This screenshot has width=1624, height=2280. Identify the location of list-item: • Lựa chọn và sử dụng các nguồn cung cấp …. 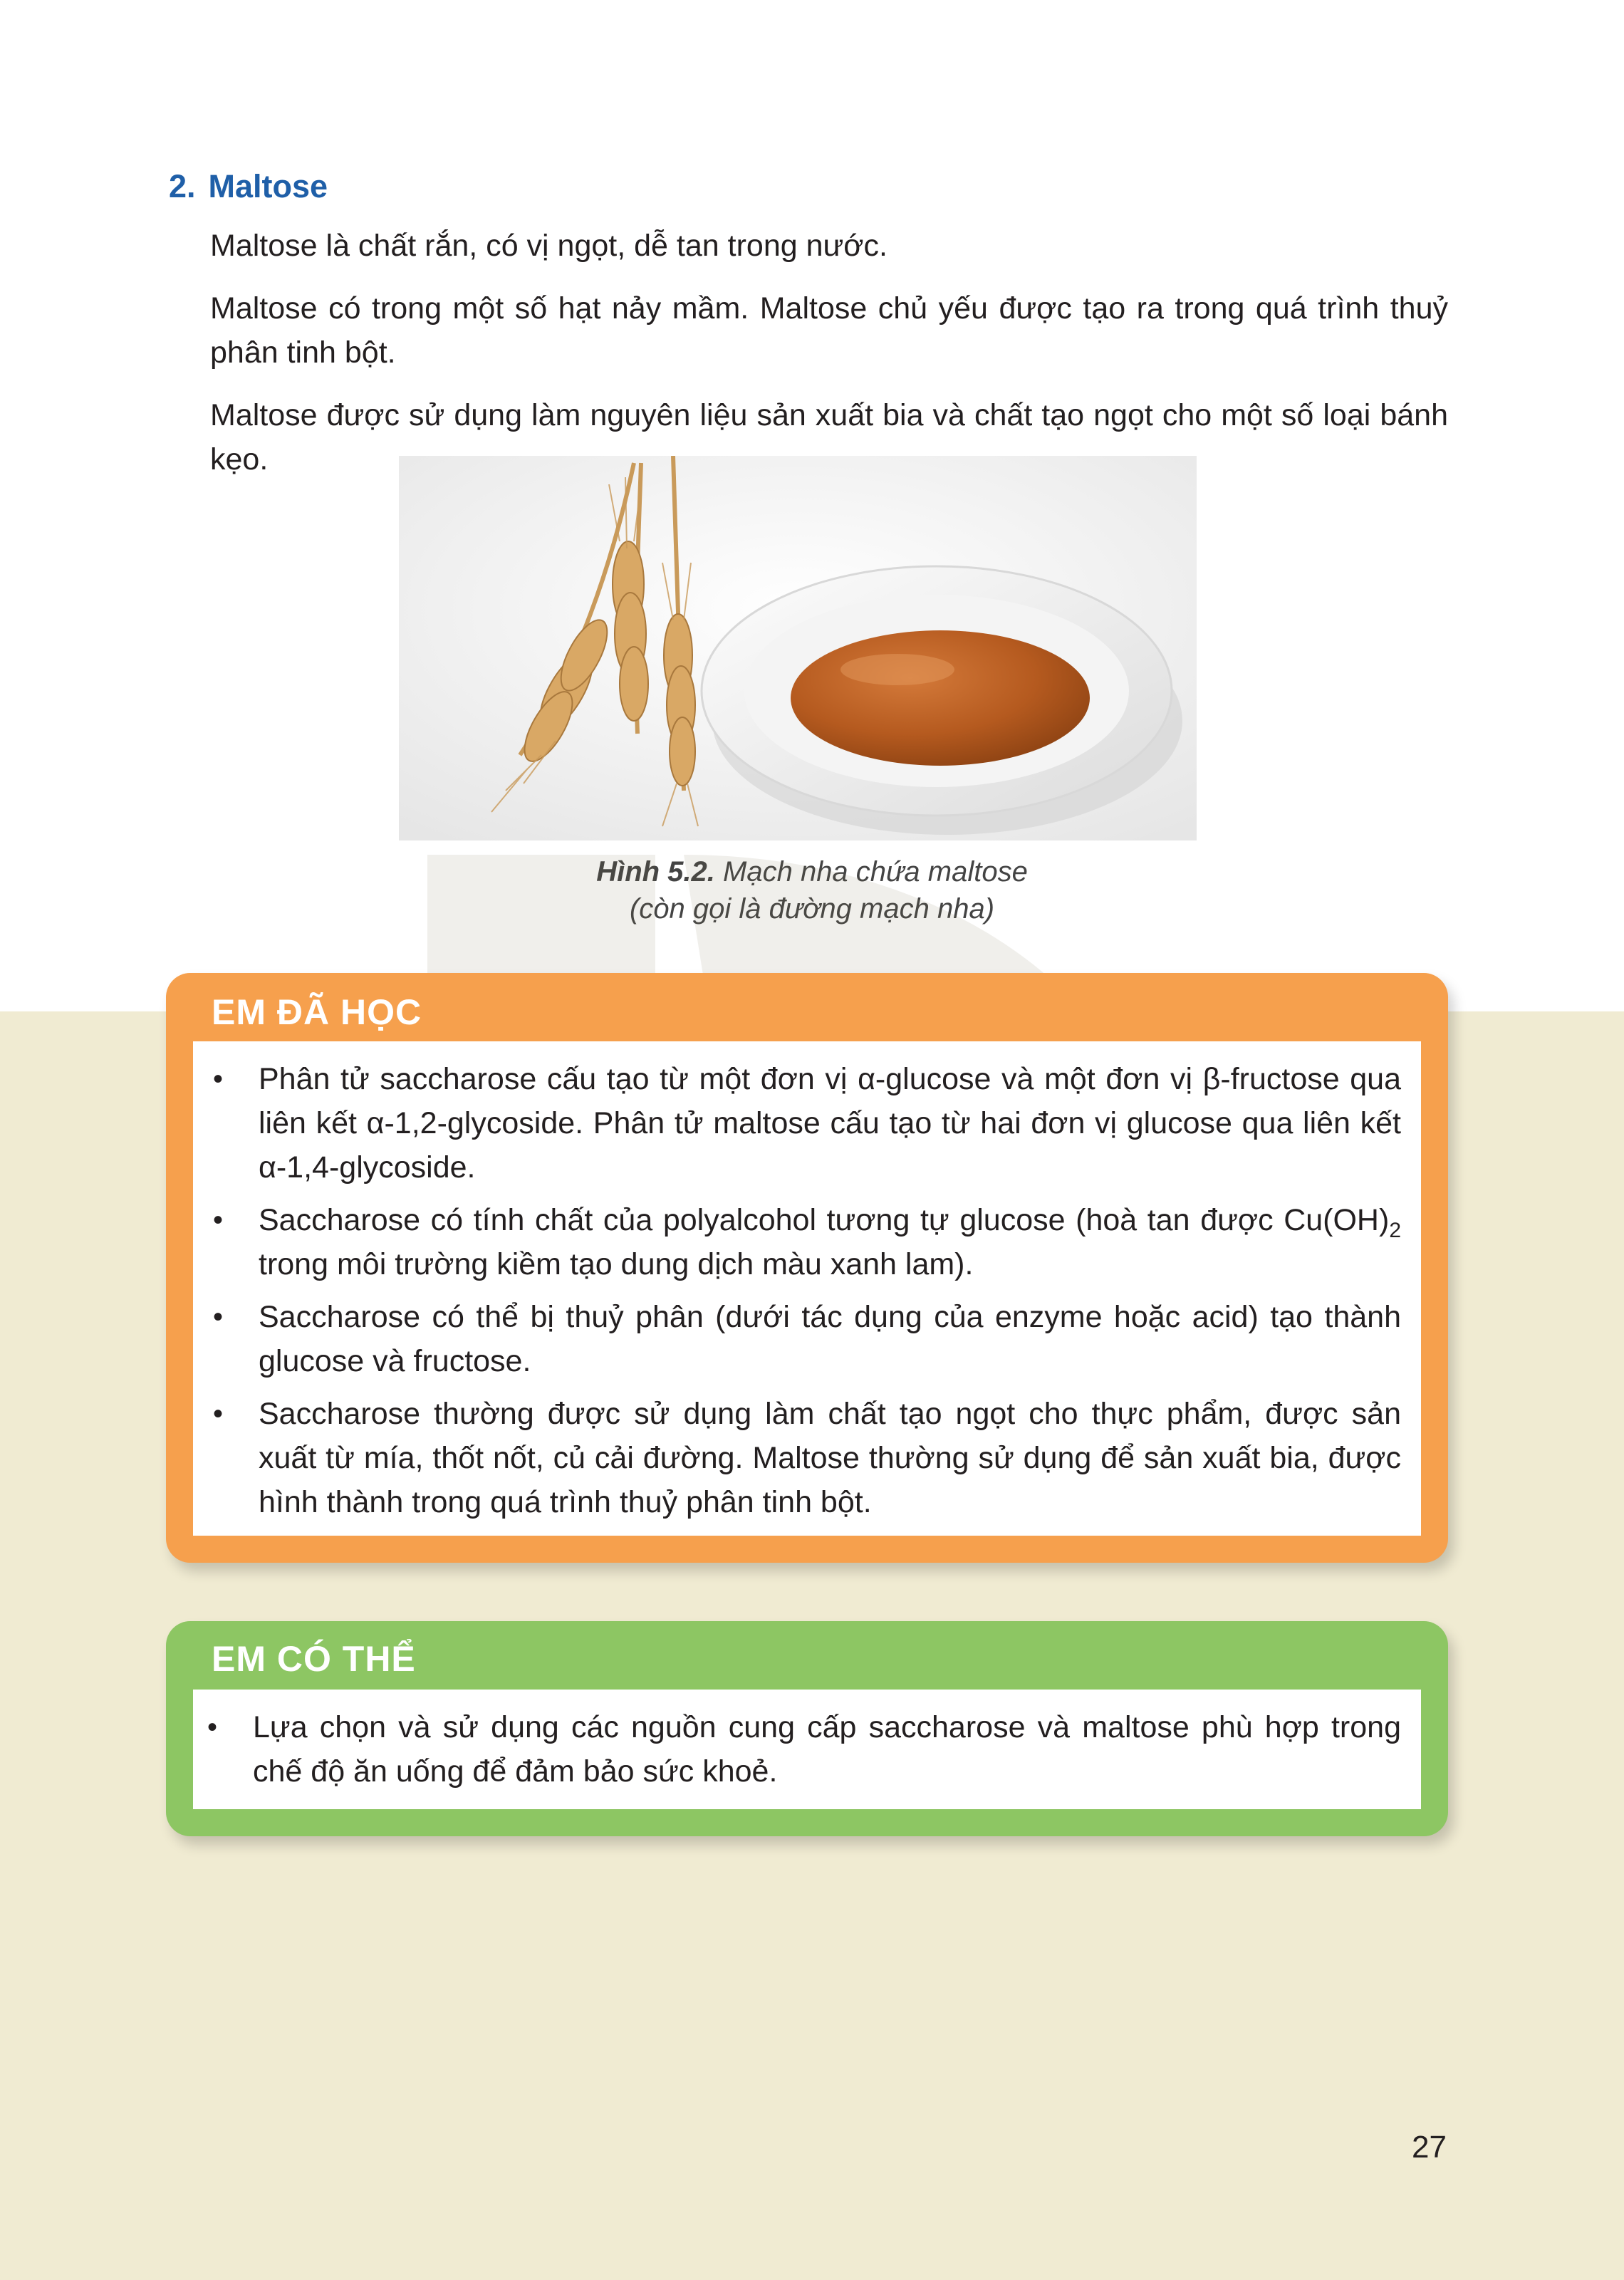
(797, 1750).